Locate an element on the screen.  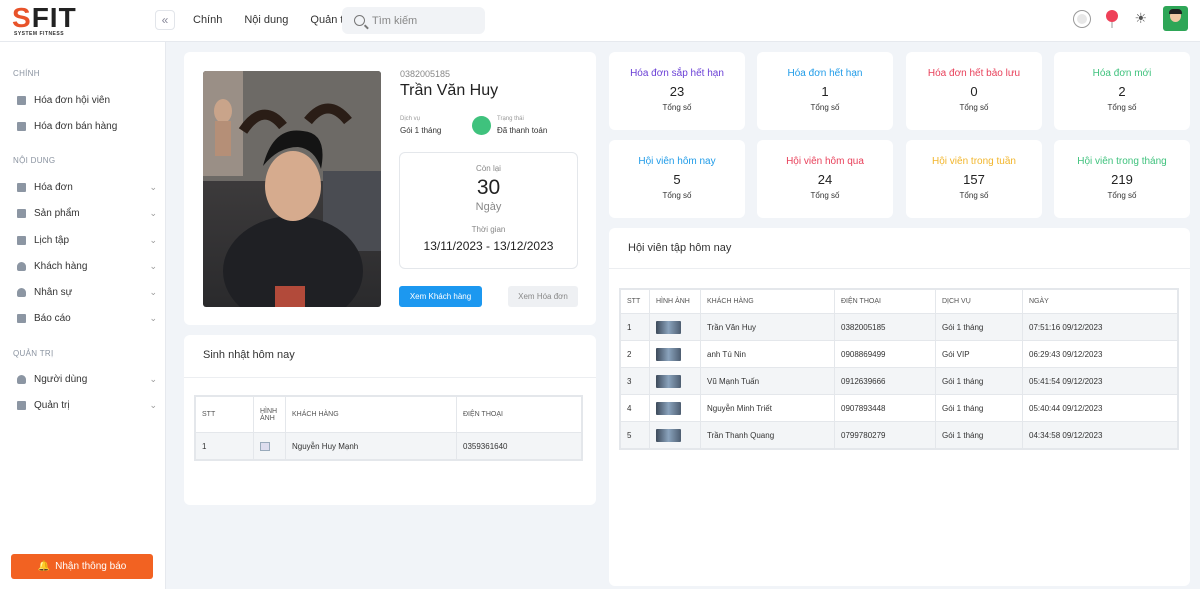
remaining-unit: Ngày is located at coordinates (488, 207).